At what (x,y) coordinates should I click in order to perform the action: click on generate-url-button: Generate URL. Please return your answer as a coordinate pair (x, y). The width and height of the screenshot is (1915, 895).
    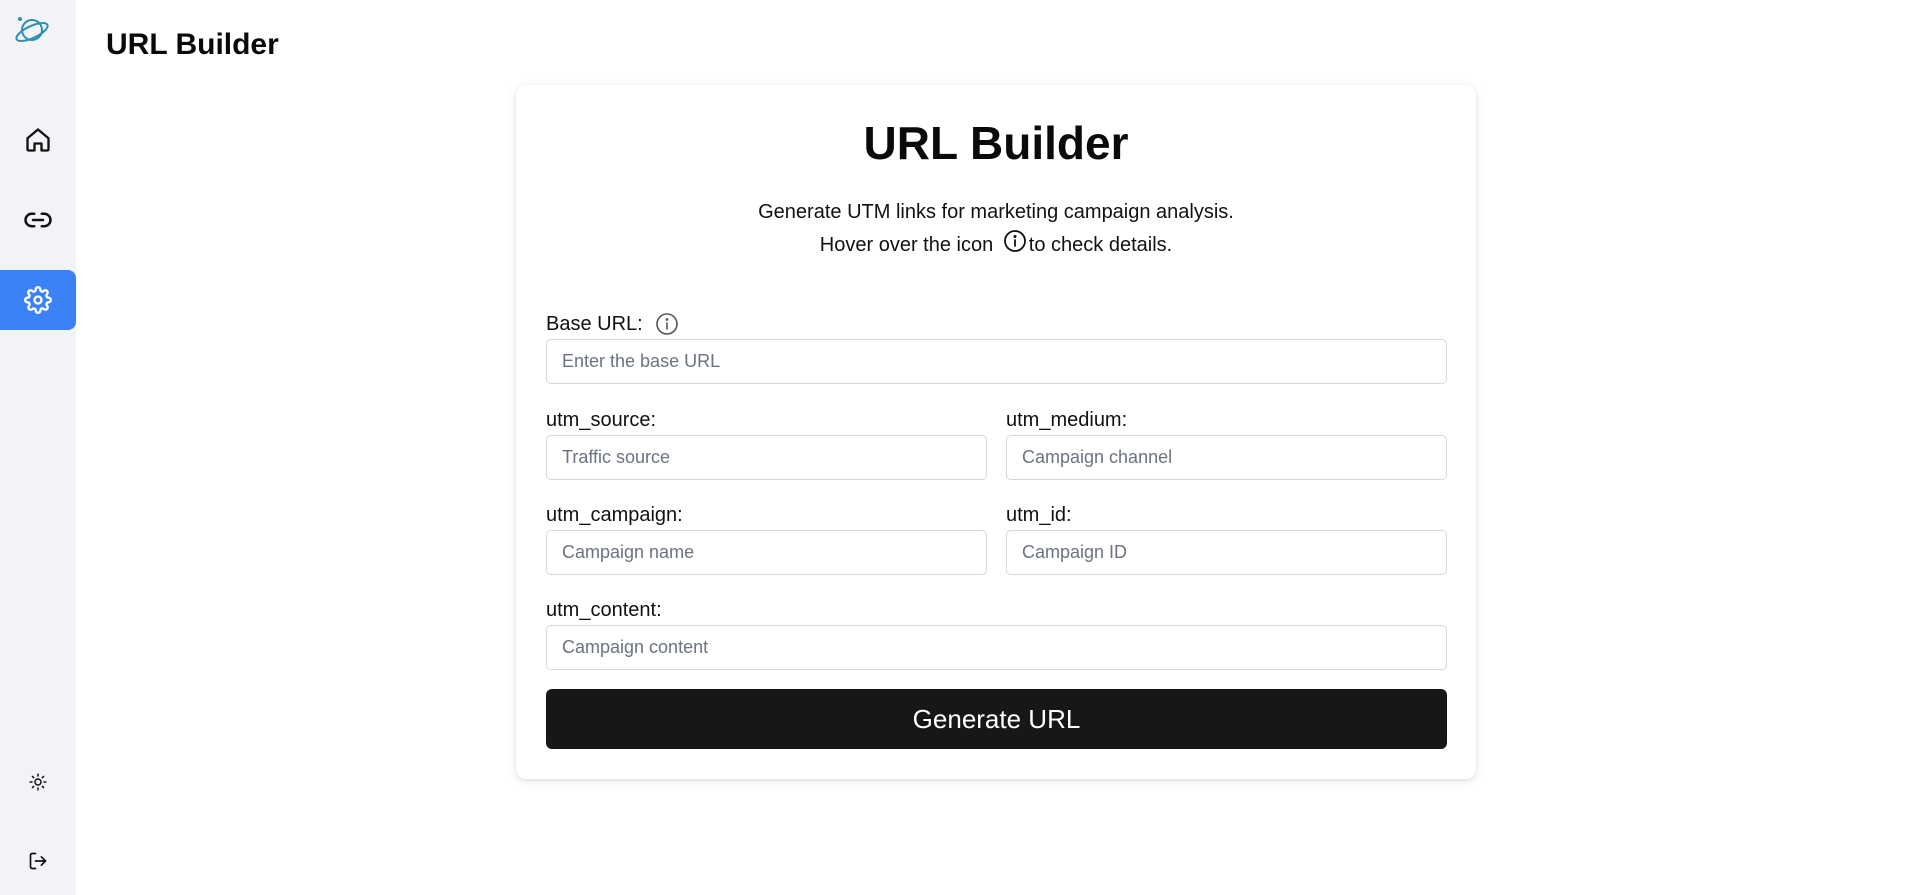
    Looking at the image, I should click on (996, 719).